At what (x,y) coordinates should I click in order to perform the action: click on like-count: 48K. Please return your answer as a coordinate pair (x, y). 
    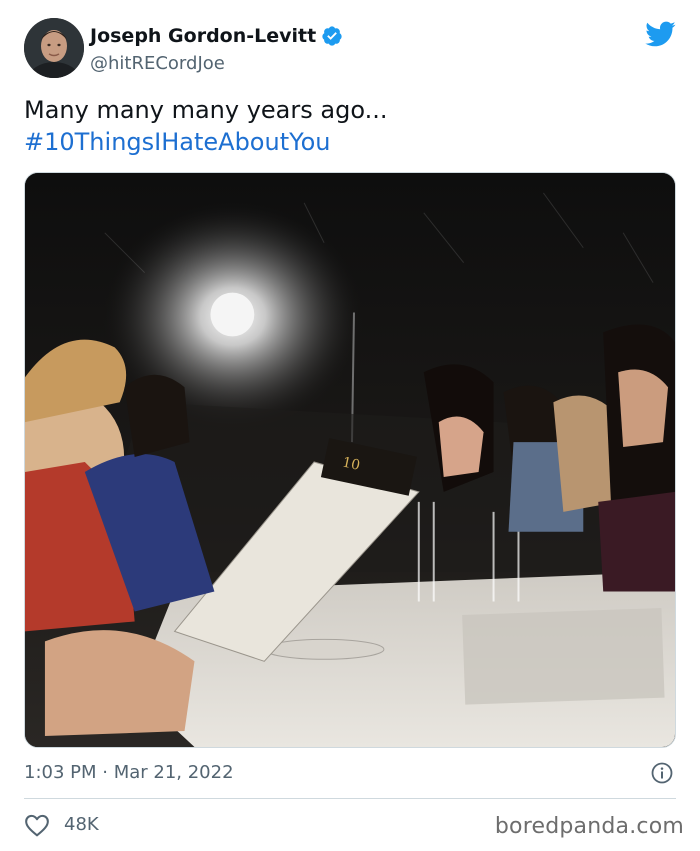
    Looking at the image, I should click on (81, 824).